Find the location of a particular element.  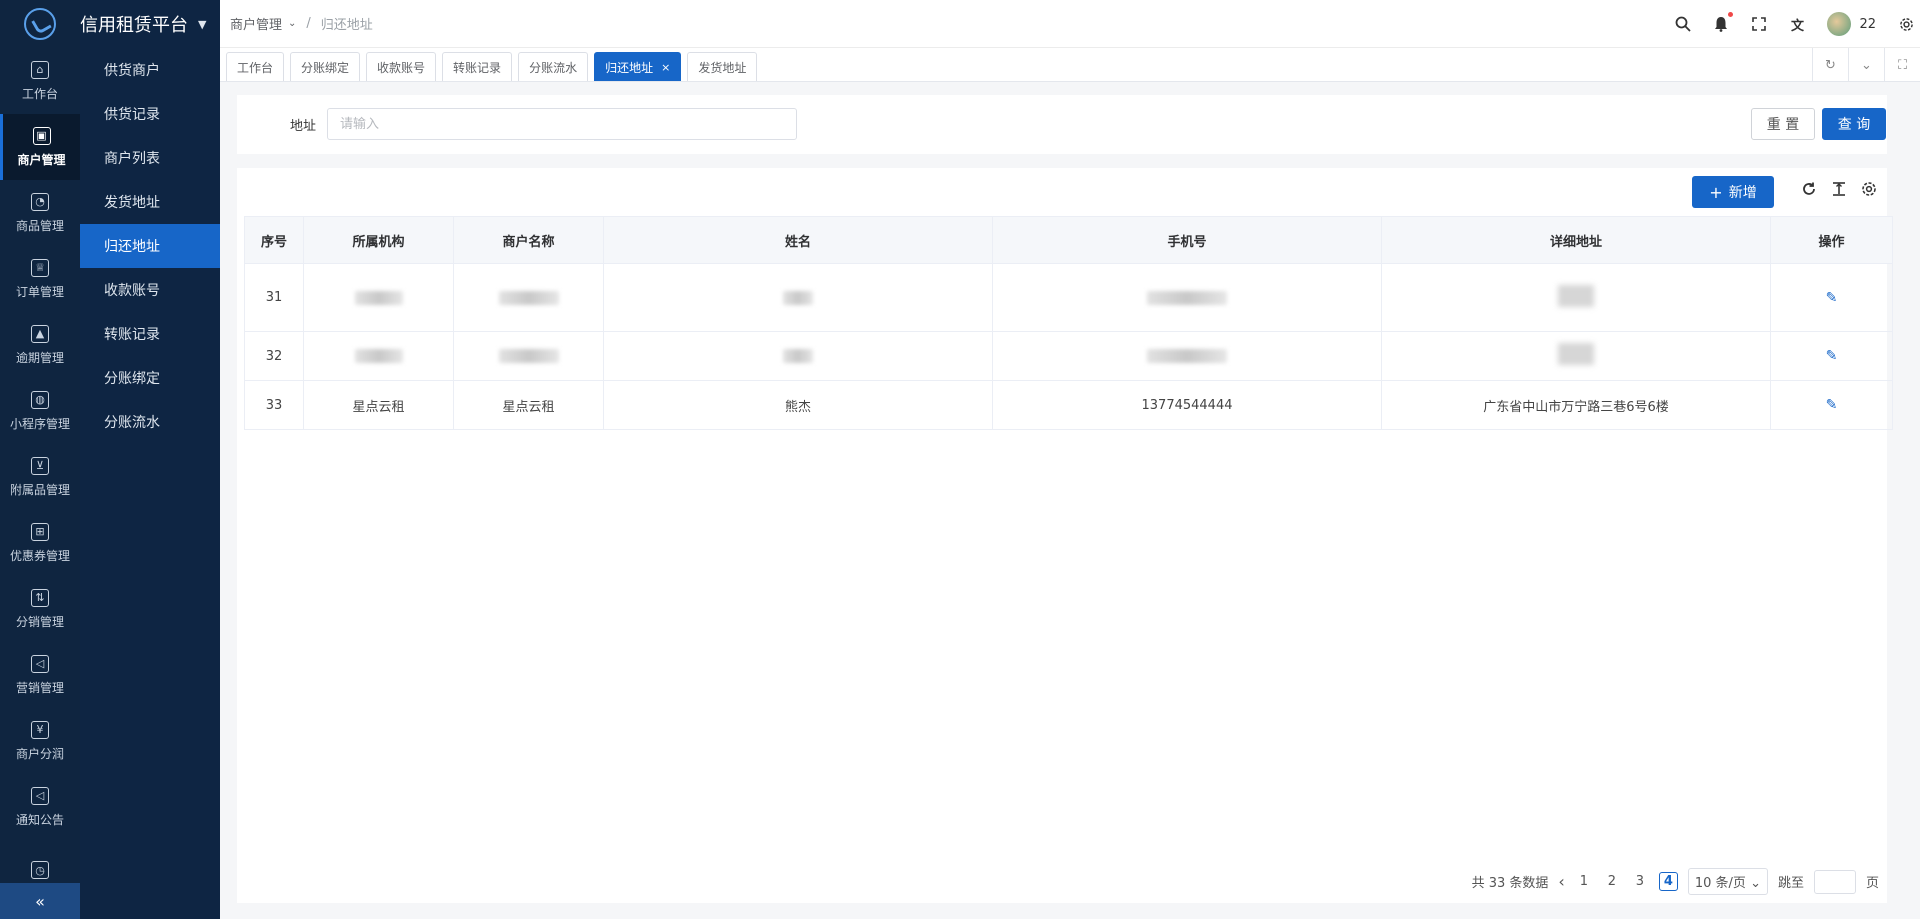

total-count: 共 33 条数据 is located at coordinates (1510, 883).